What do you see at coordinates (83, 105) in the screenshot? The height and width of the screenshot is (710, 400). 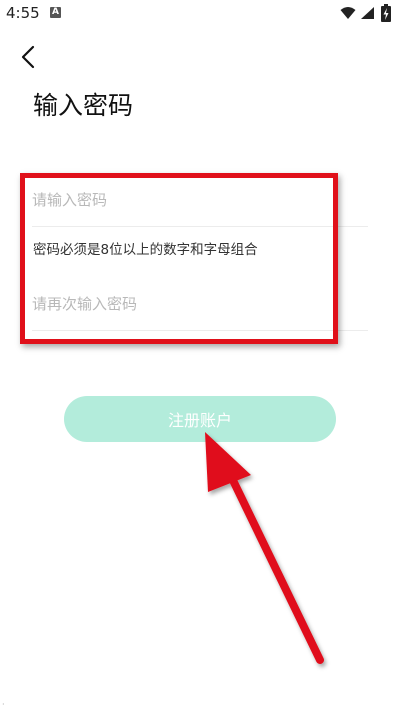 I see `page-title: 输入密码` at bounding box center [83, 105].